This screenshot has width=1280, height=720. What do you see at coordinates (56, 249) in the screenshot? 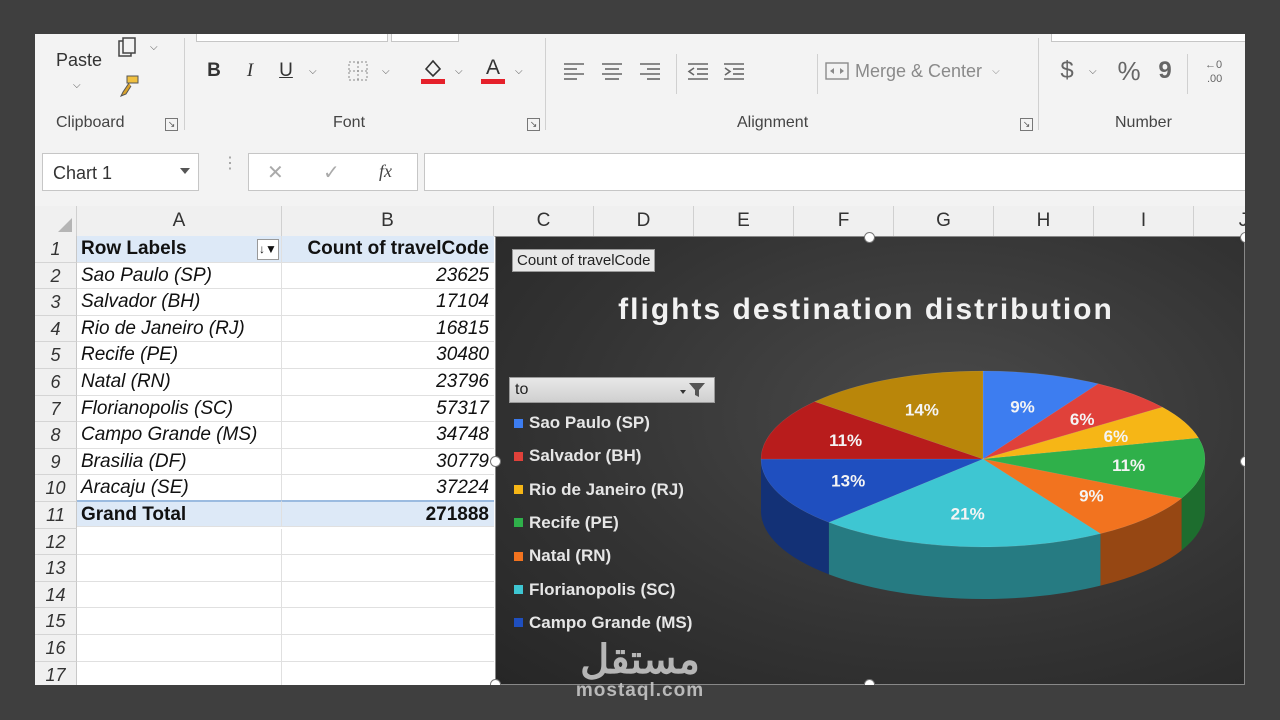
I see `row-header: 1` at bounding box center [56, 249].